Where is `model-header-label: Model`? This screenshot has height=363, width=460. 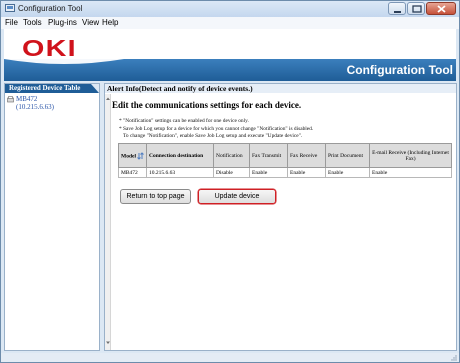 model-header-label: Model is located at coordinates (128, 155).